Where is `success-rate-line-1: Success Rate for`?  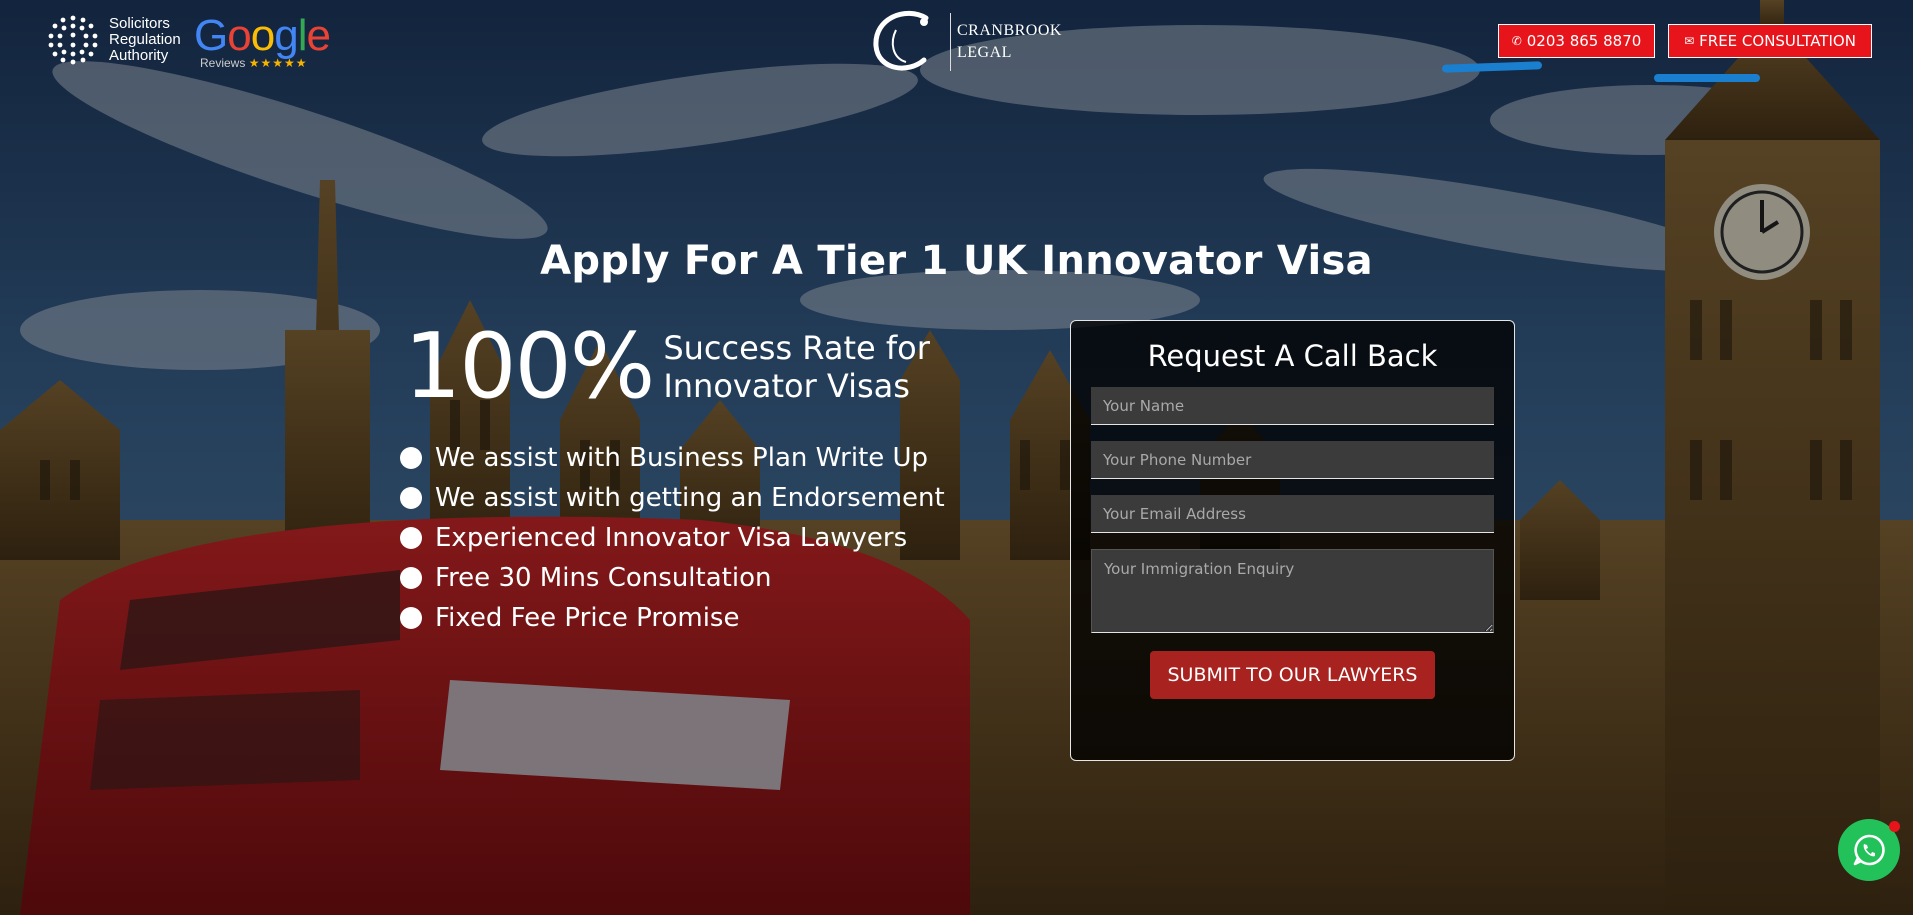 success-rate-line-1: Success Rate for is located at coordinates (796, 348).